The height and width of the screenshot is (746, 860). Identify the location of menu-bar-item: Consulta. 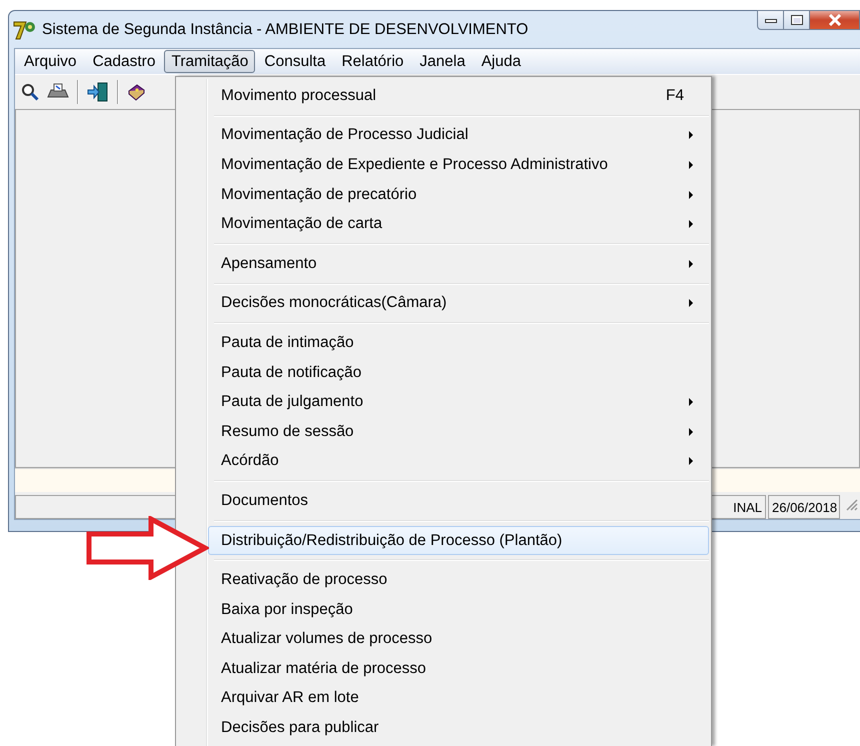
(295, 61).